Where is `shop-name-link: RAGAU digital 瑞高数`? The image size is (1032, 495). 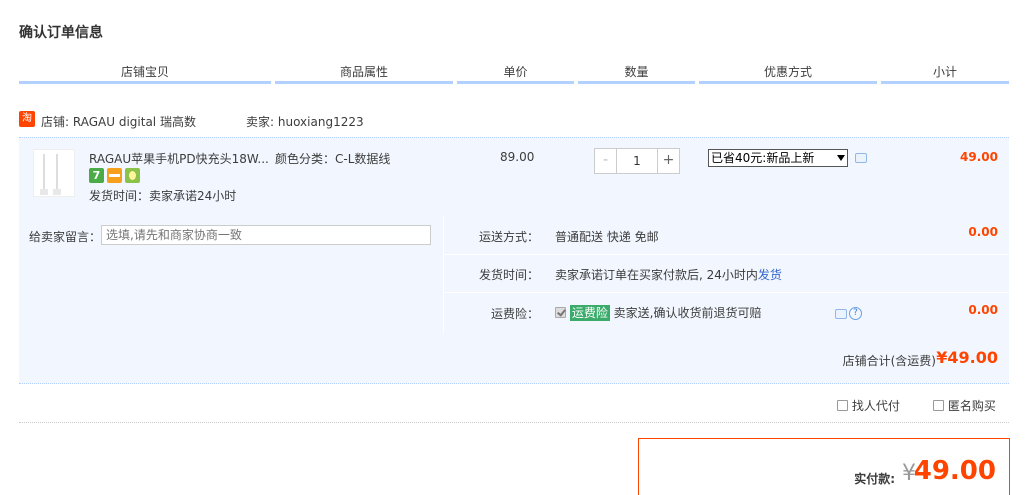 shop-name-link: RAGAU digital 瑞高数 is located at coordinates (134, 122).